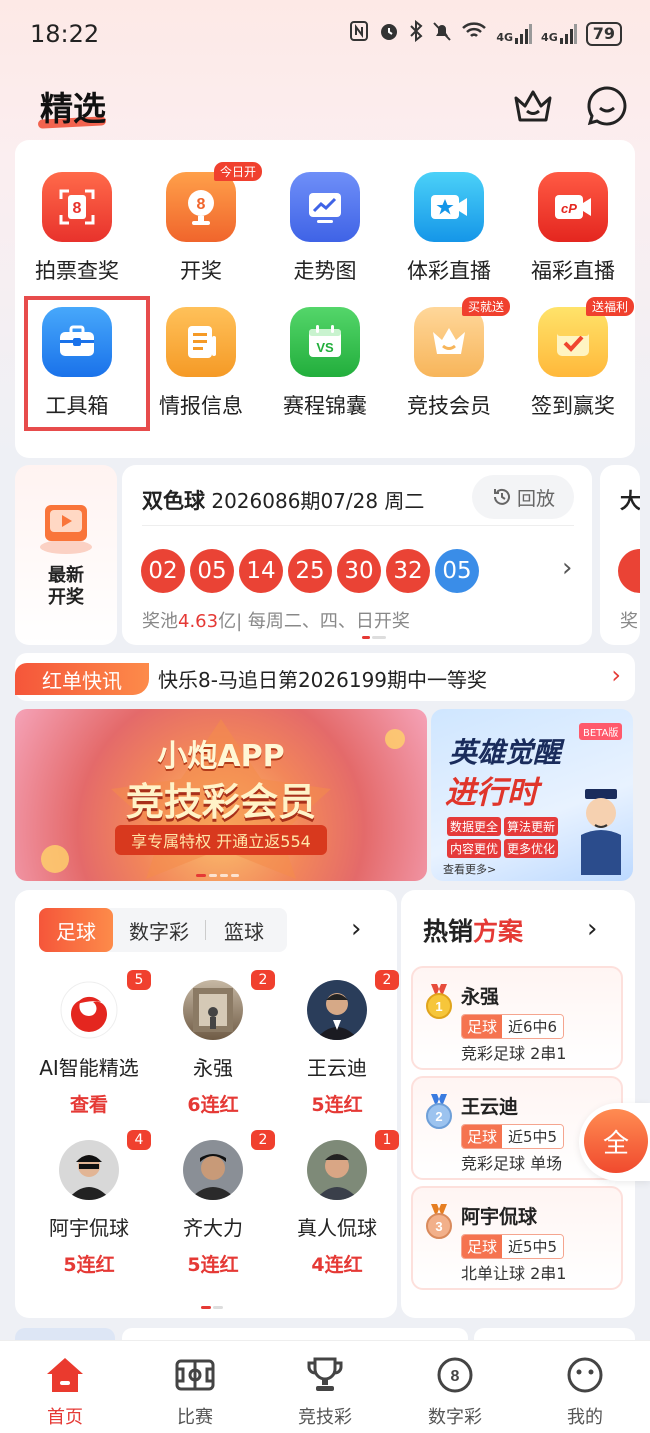 This screenshot has height=1433, width=650. I want to click on nfc-icon, so click(359, 33).